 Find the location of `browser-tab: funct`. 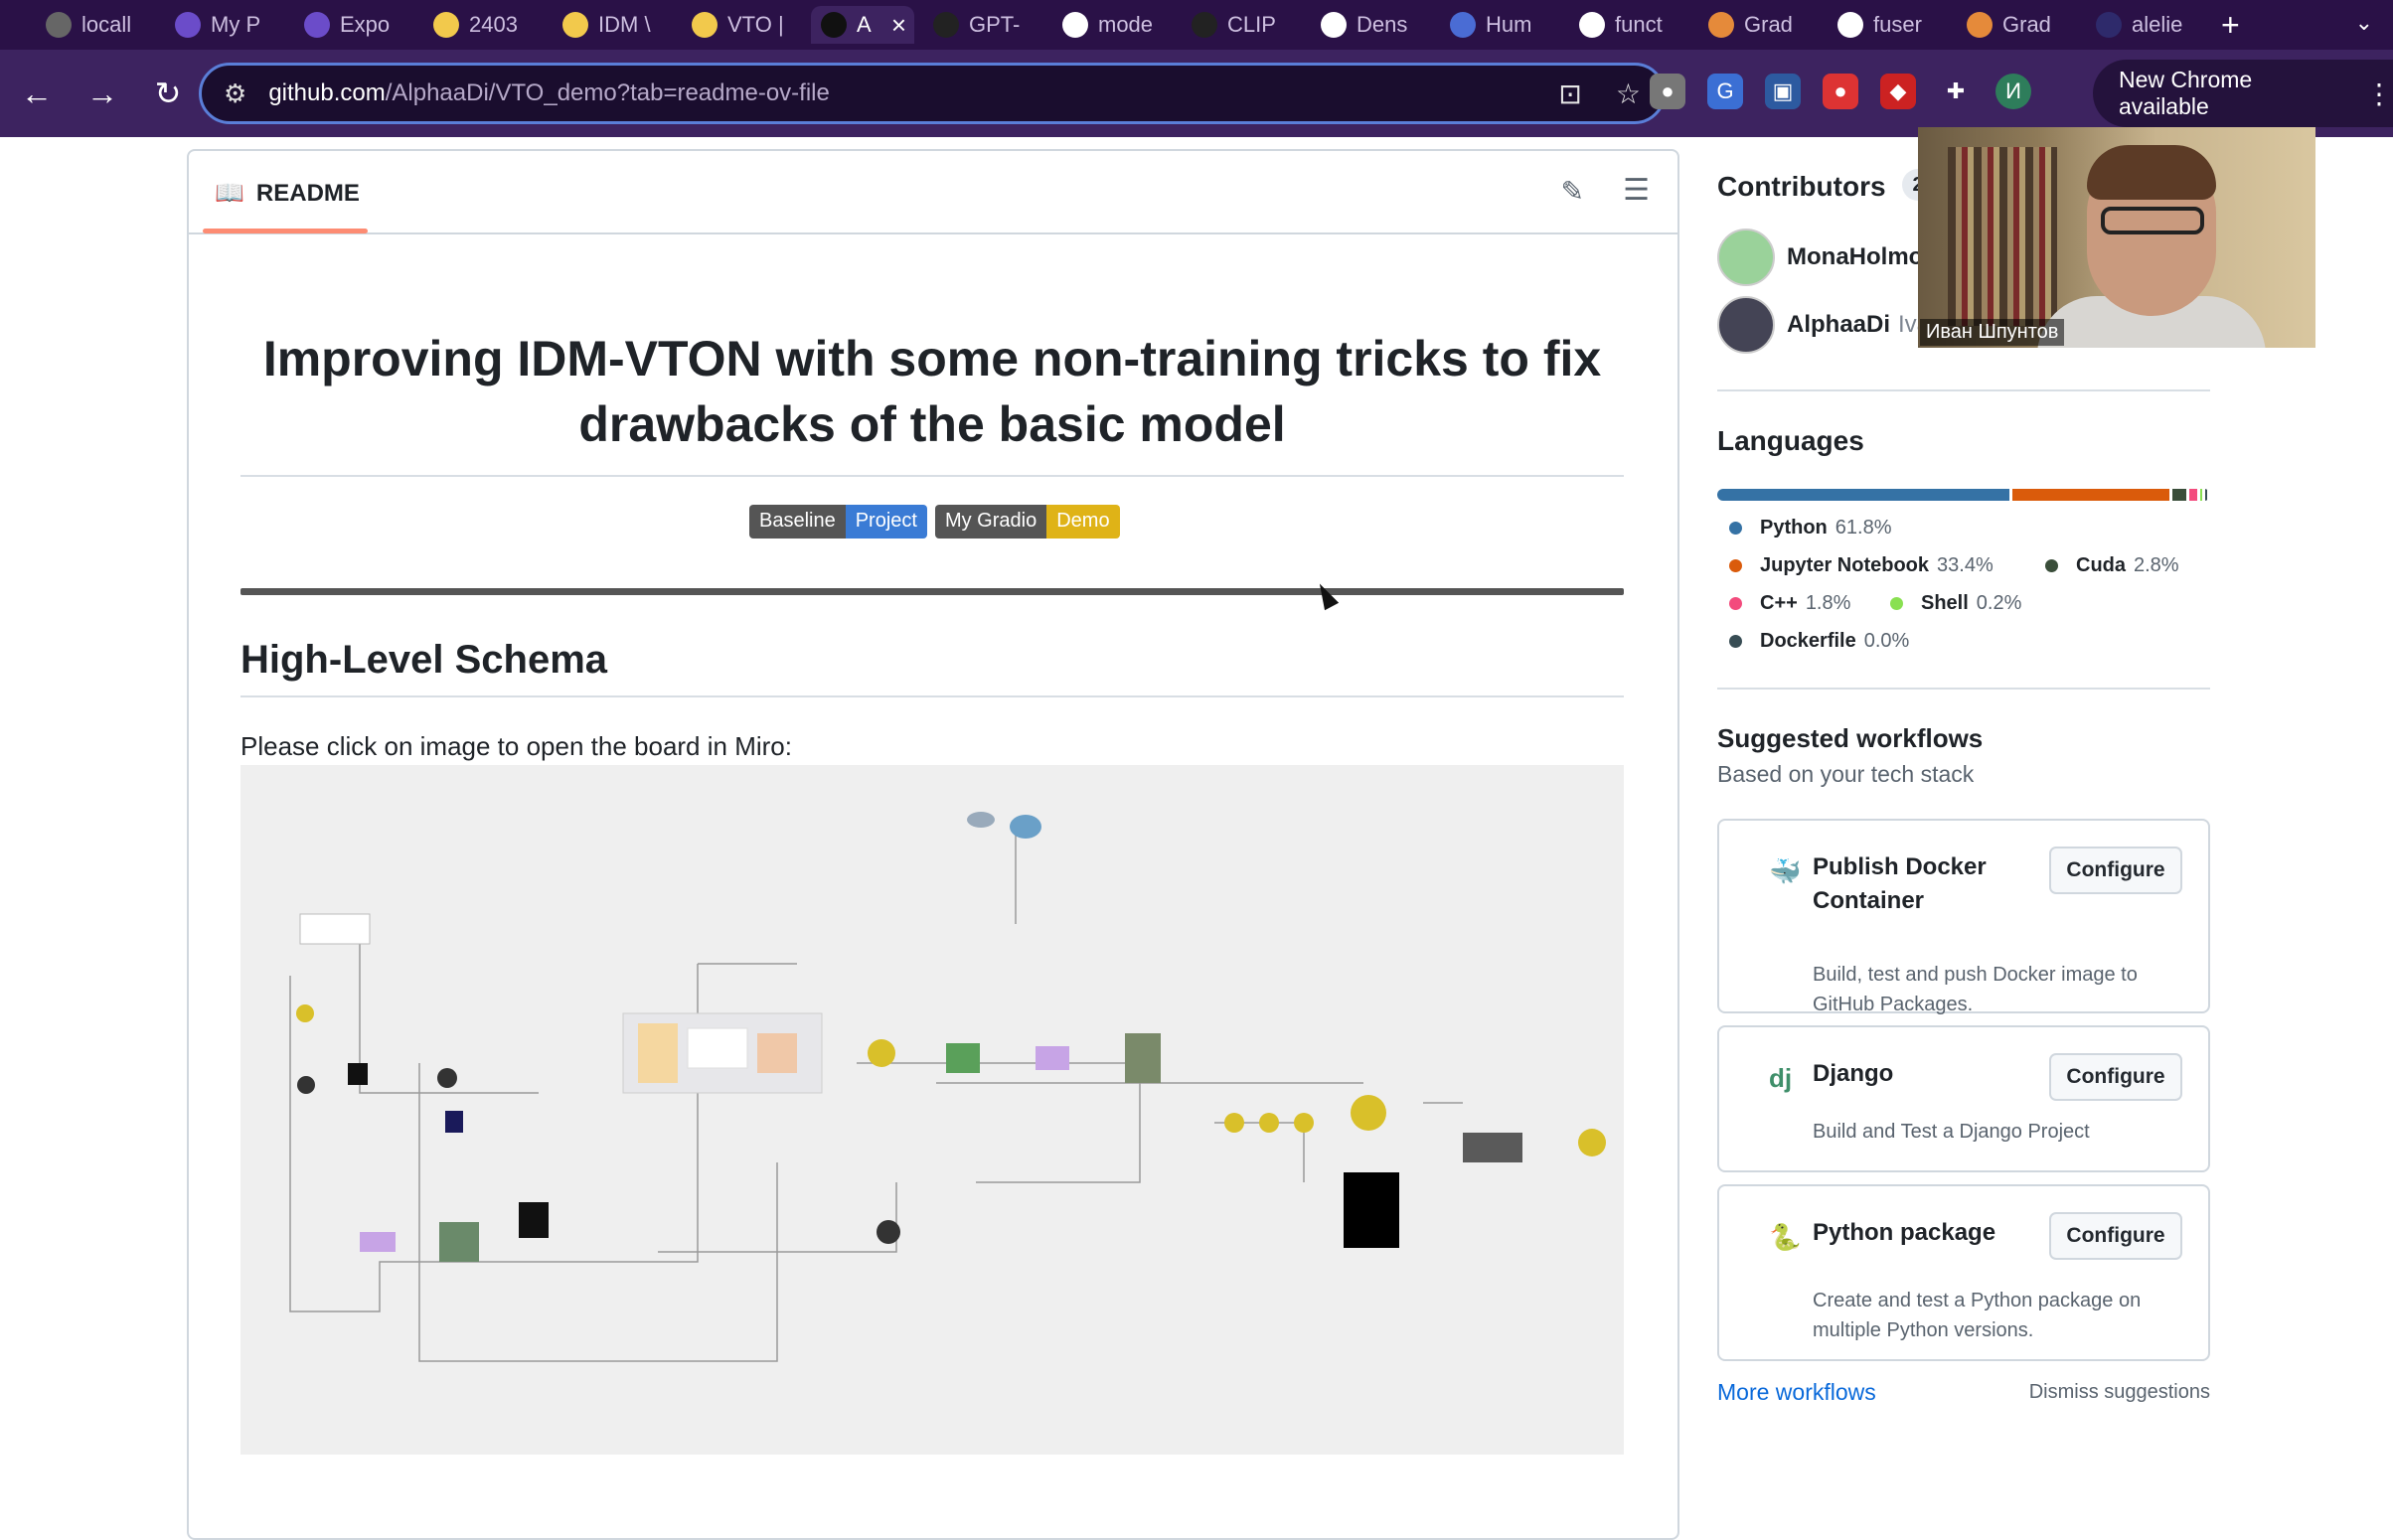

browser-tab: funct is located at coordinates (1629, 25).